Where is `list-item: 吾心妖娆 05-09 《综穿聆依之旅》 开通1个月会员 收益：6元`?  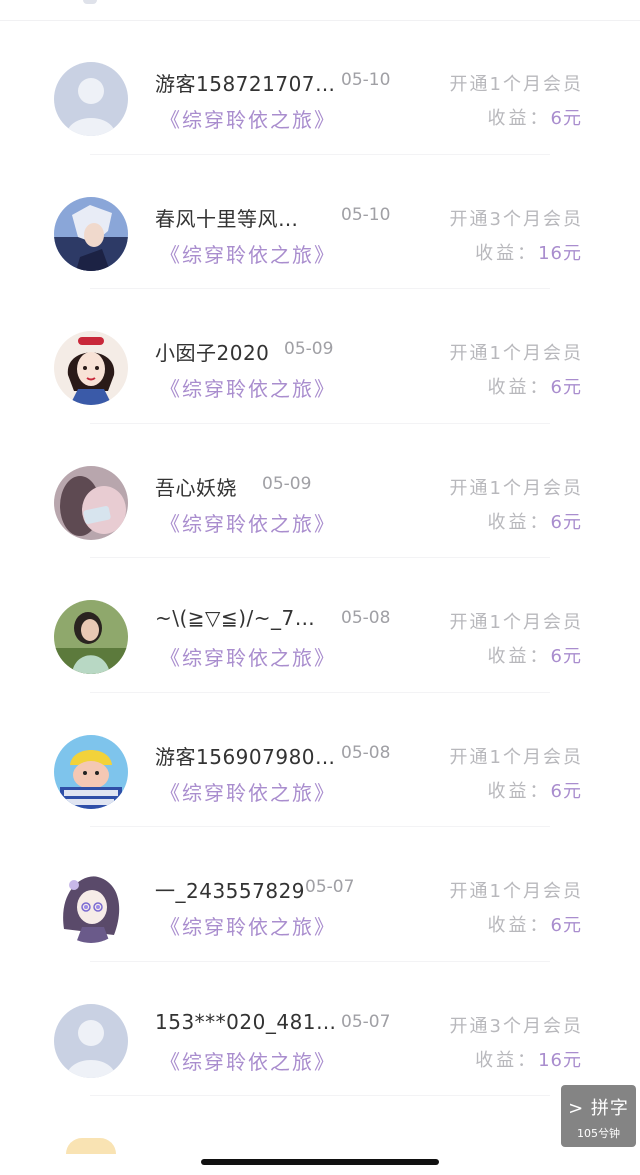
list-item: 吾心妖娆 05-09 《综穿聆依之旅》 开通1个月会员 收益：6元 is located at coordinates (320, 491).